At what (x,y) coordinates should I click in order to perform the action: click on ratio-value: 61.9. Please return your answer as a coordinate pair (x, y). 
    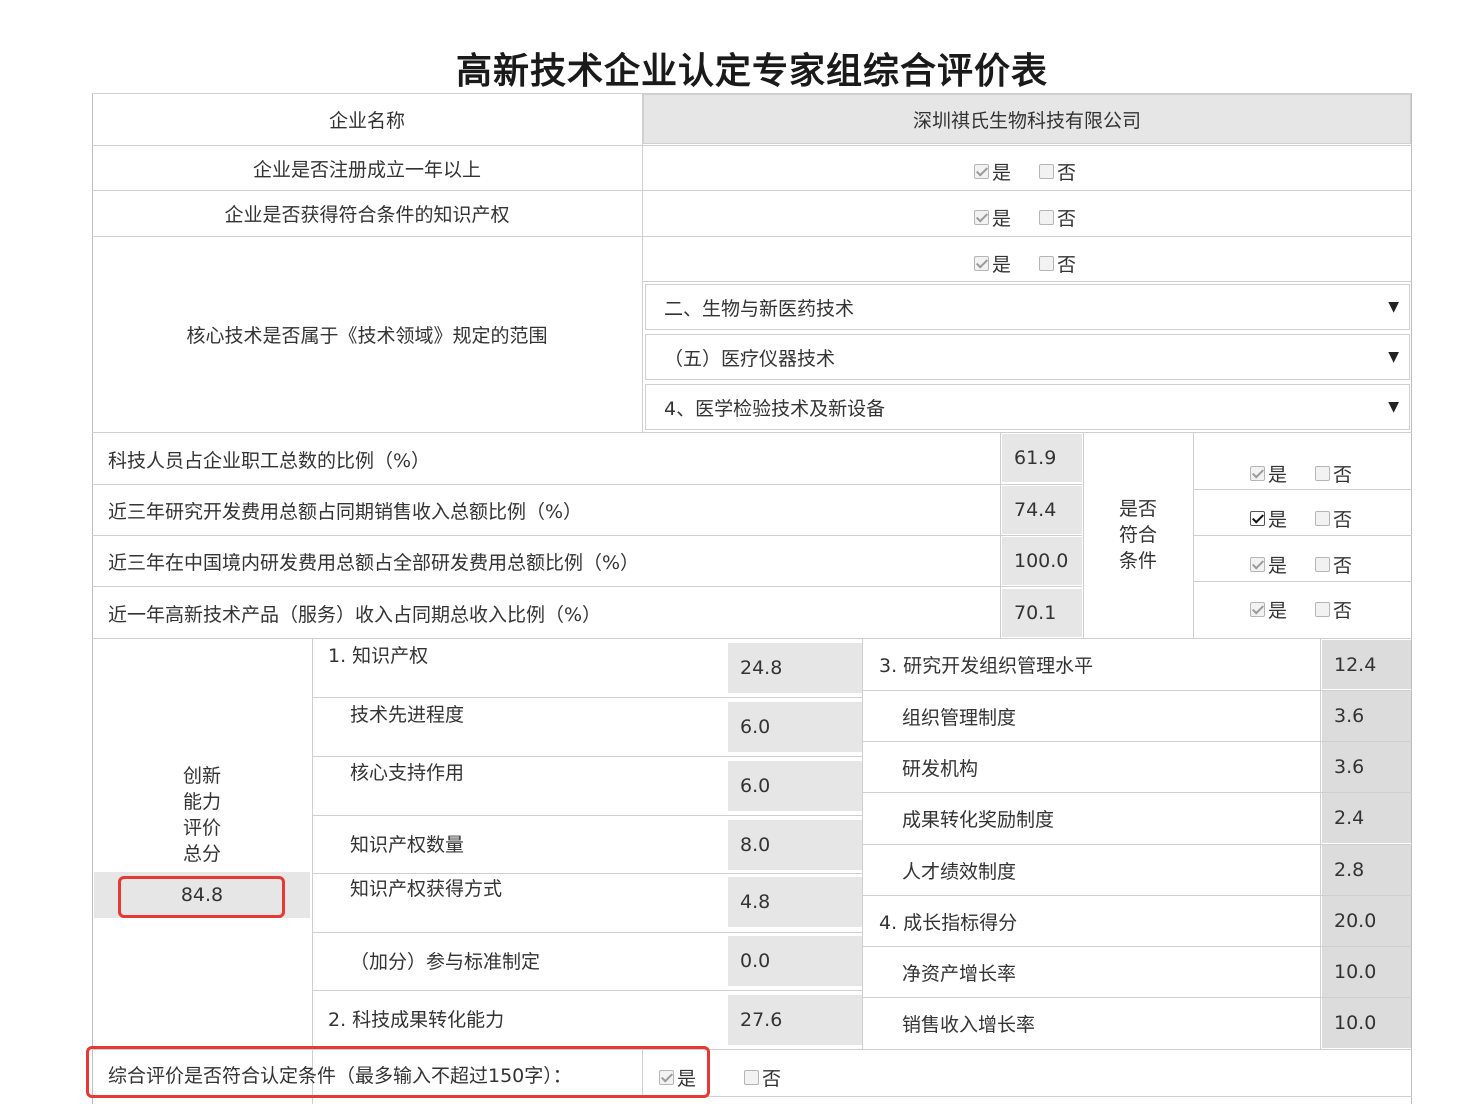
    Looking at the image, I should click on (1042, 458).